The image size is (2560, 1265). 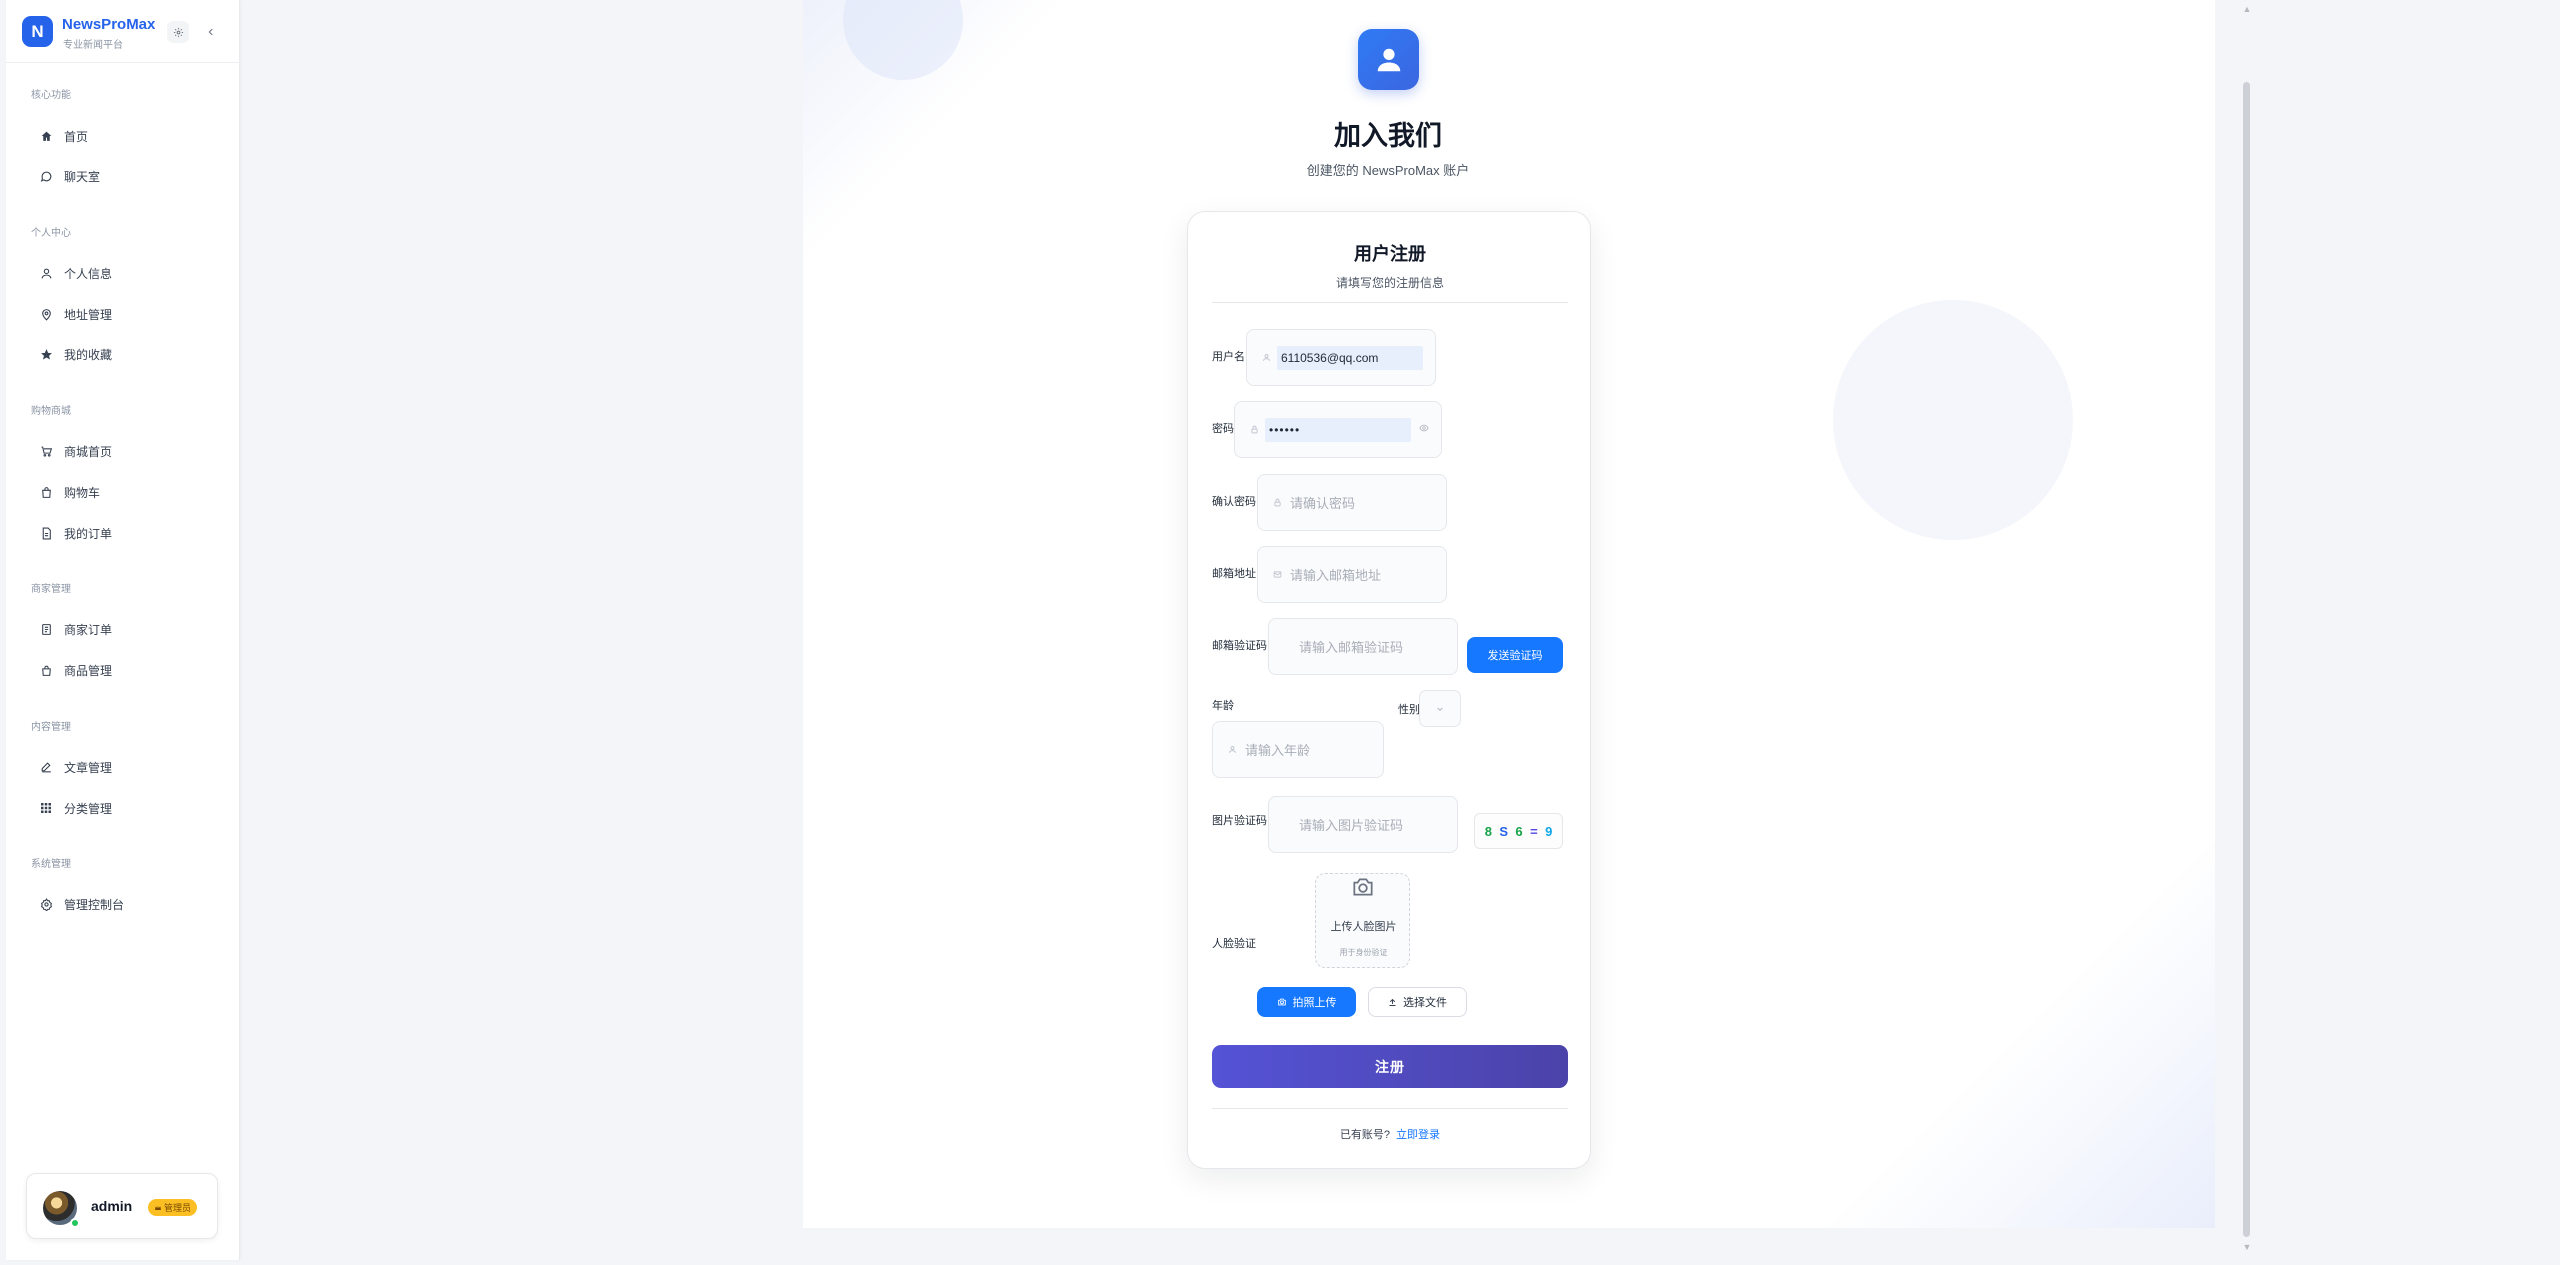 What do you see at coordinates (124, 767) in the screenshot?
I see `sidebar-item-articles: 文章管理` at bounding box center [124, 767].